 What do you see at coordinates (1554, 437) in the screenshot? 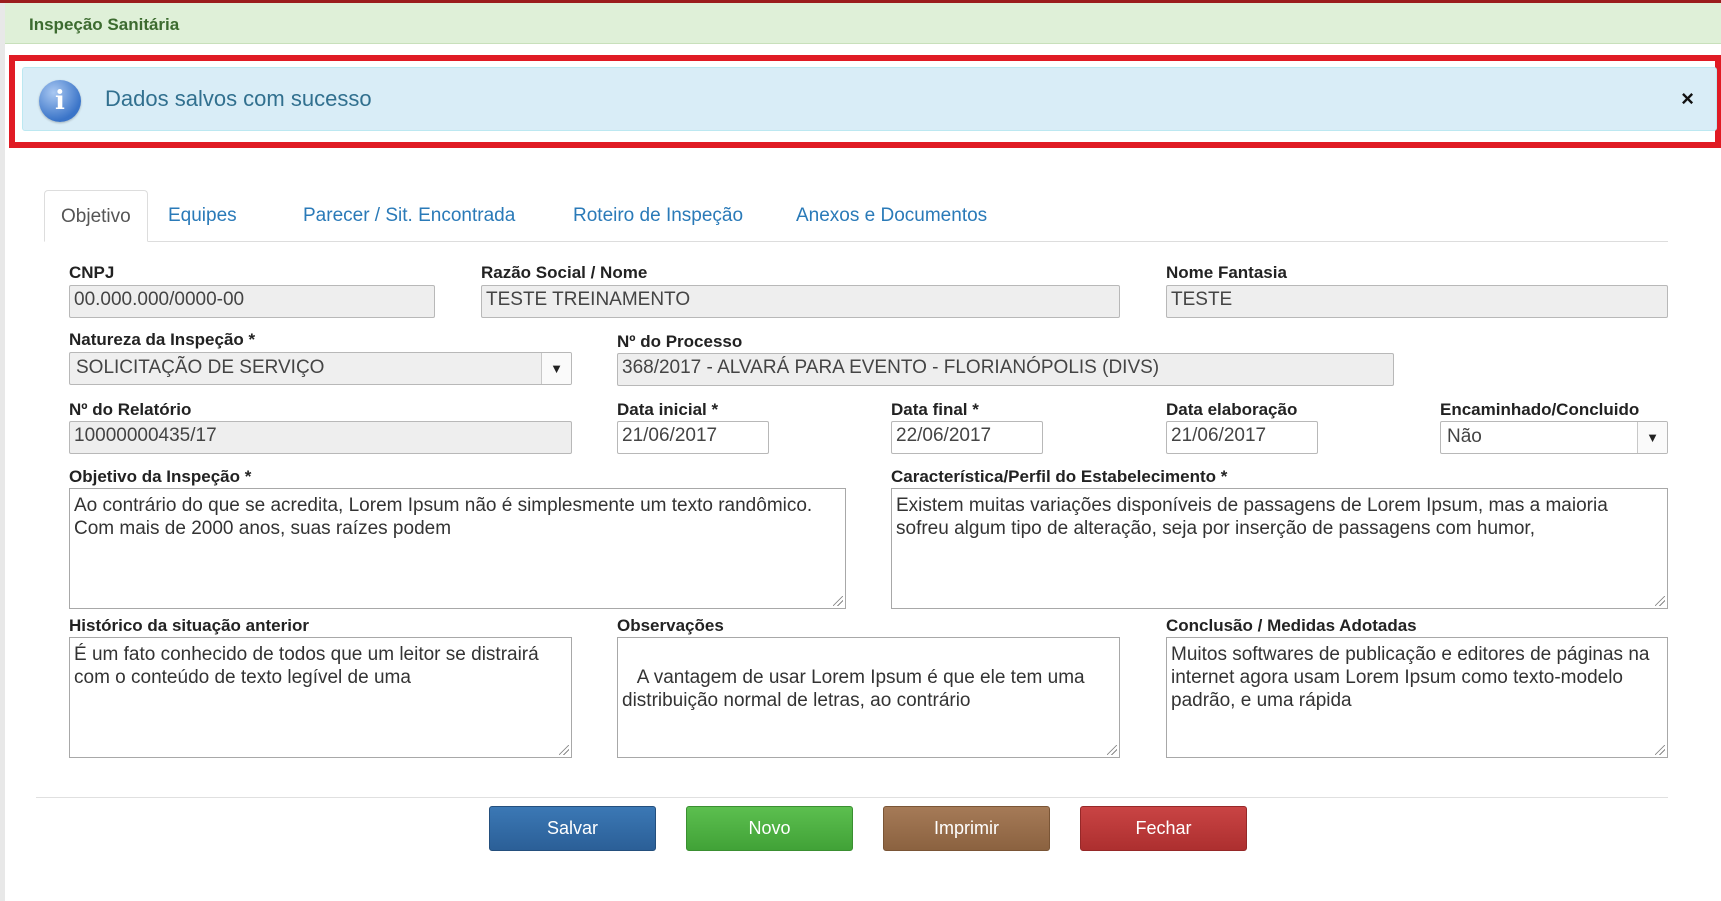
I see `encaminhado-select: Não ▼` at bounding box center [1554, 437].